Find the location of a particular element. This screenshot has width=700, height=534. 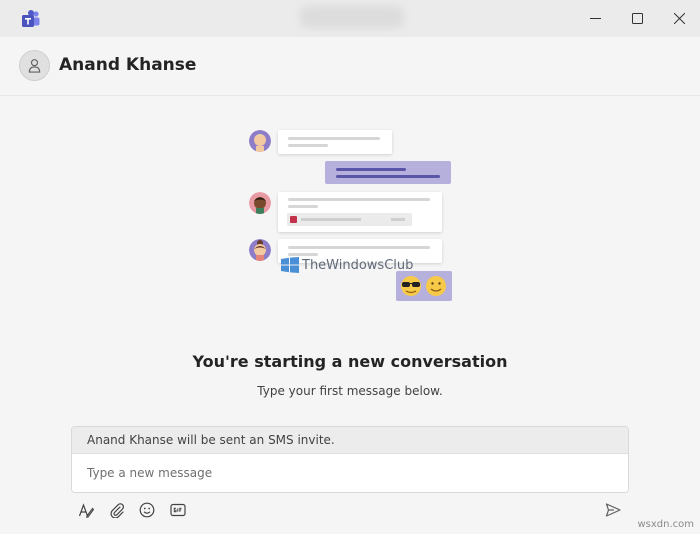

maximize-icon is located at coordinates (637, 18).